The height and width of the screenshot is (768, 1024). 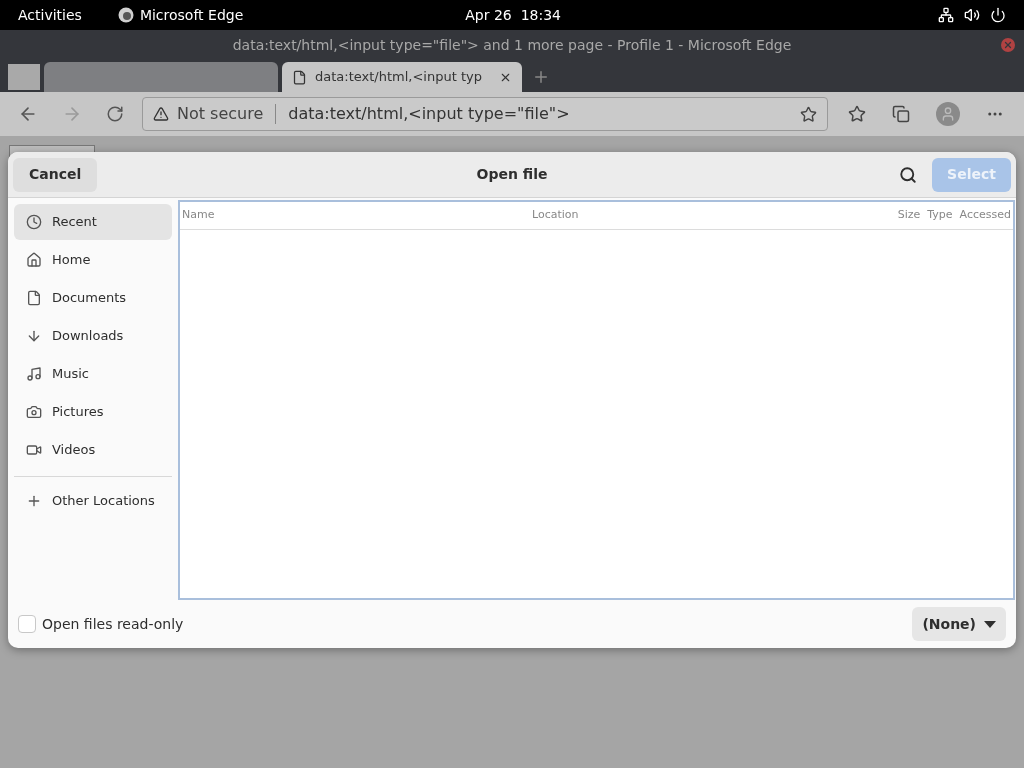 I want to click on favorite-star-icon, so click(x=808, y=114).